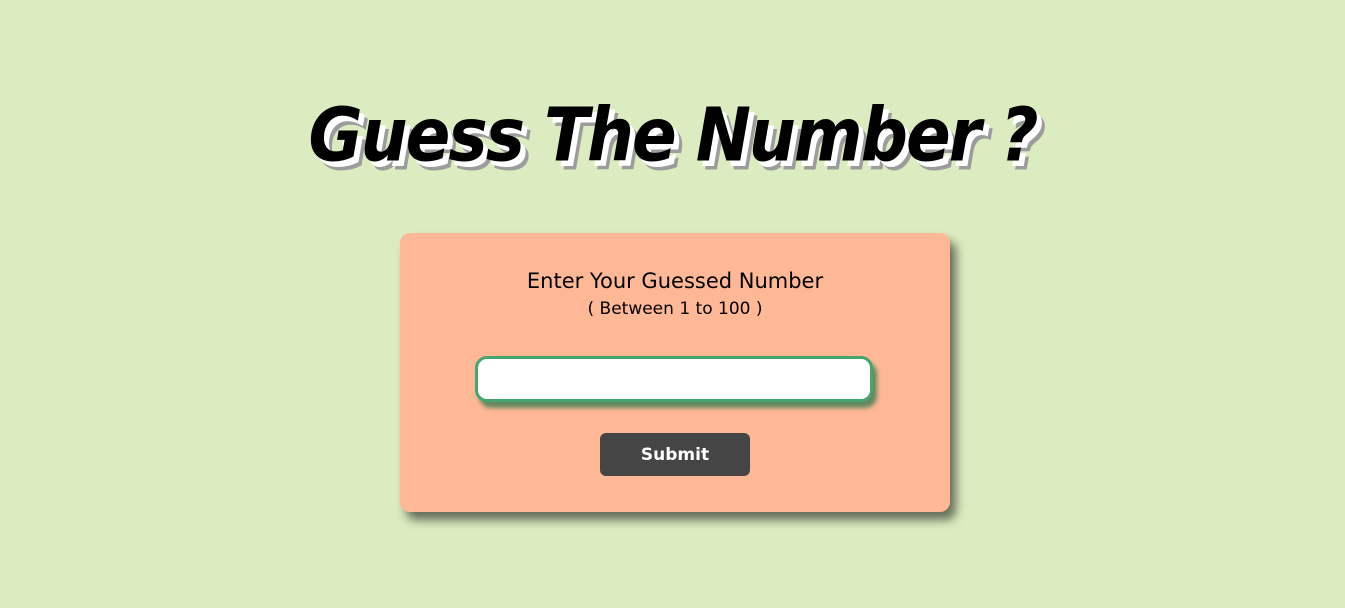  Describe the element at coordinates (674, 379) in the screenshot. I see `guess-input` at that location.